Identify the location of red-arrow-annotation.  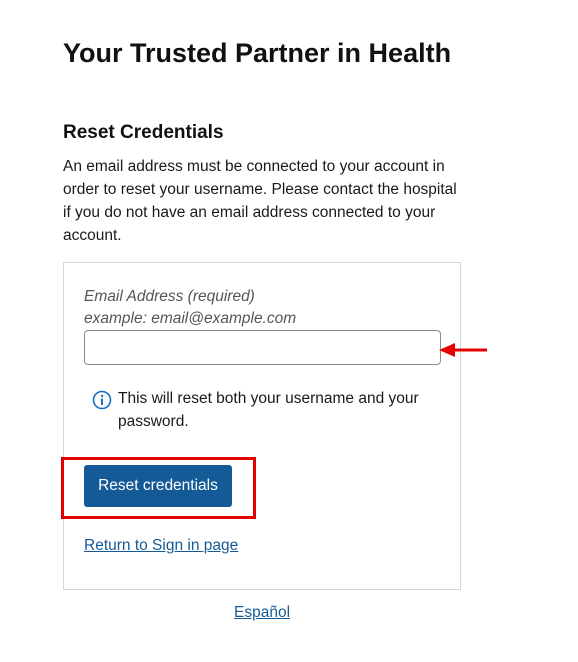
(463, 350).